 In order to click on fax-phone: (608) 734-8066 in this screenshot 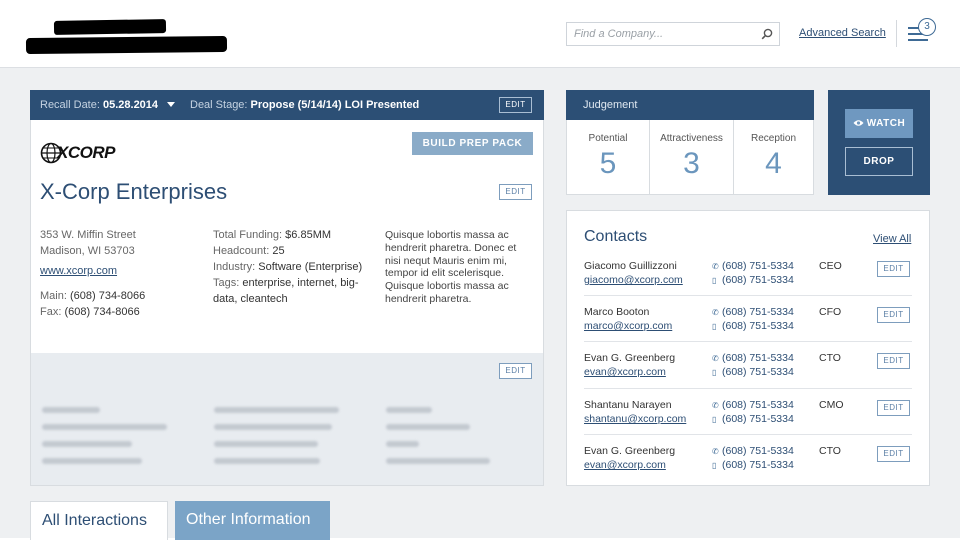, I will do `click(102, 312)`.